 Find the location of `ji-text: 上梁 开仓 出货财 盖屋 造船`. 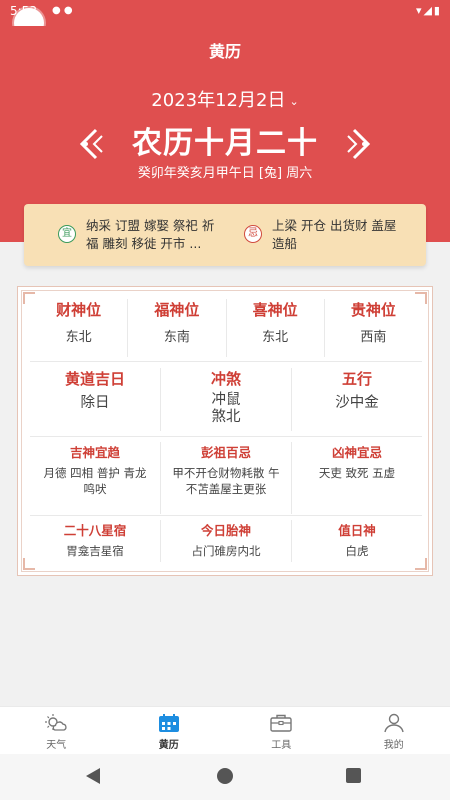

ji-text: 上梁 开仓 出货财 盖屋 造船 is located at coordinates (334, 234).